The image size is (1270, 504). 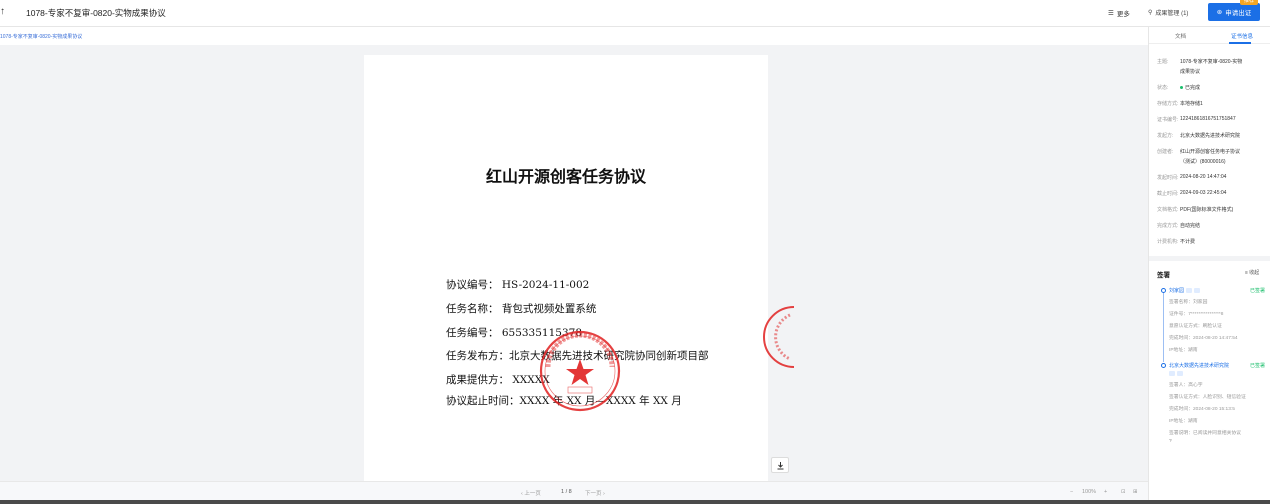 What do you see at coordinates (1238, 13) in the screenshot?
I see `apply-certificate-label: 申请出证` at bounding box center [1238, 13].